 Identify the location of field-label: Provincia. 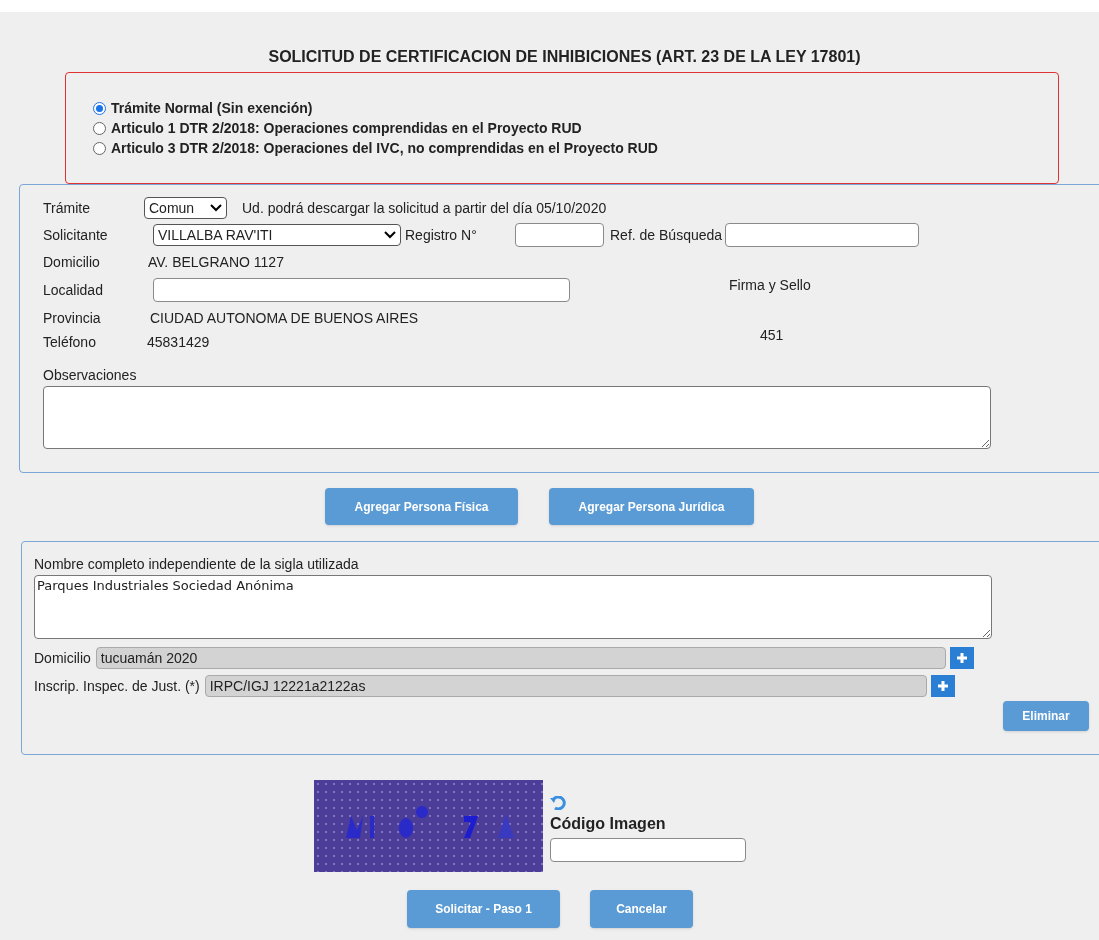
(72, 318).